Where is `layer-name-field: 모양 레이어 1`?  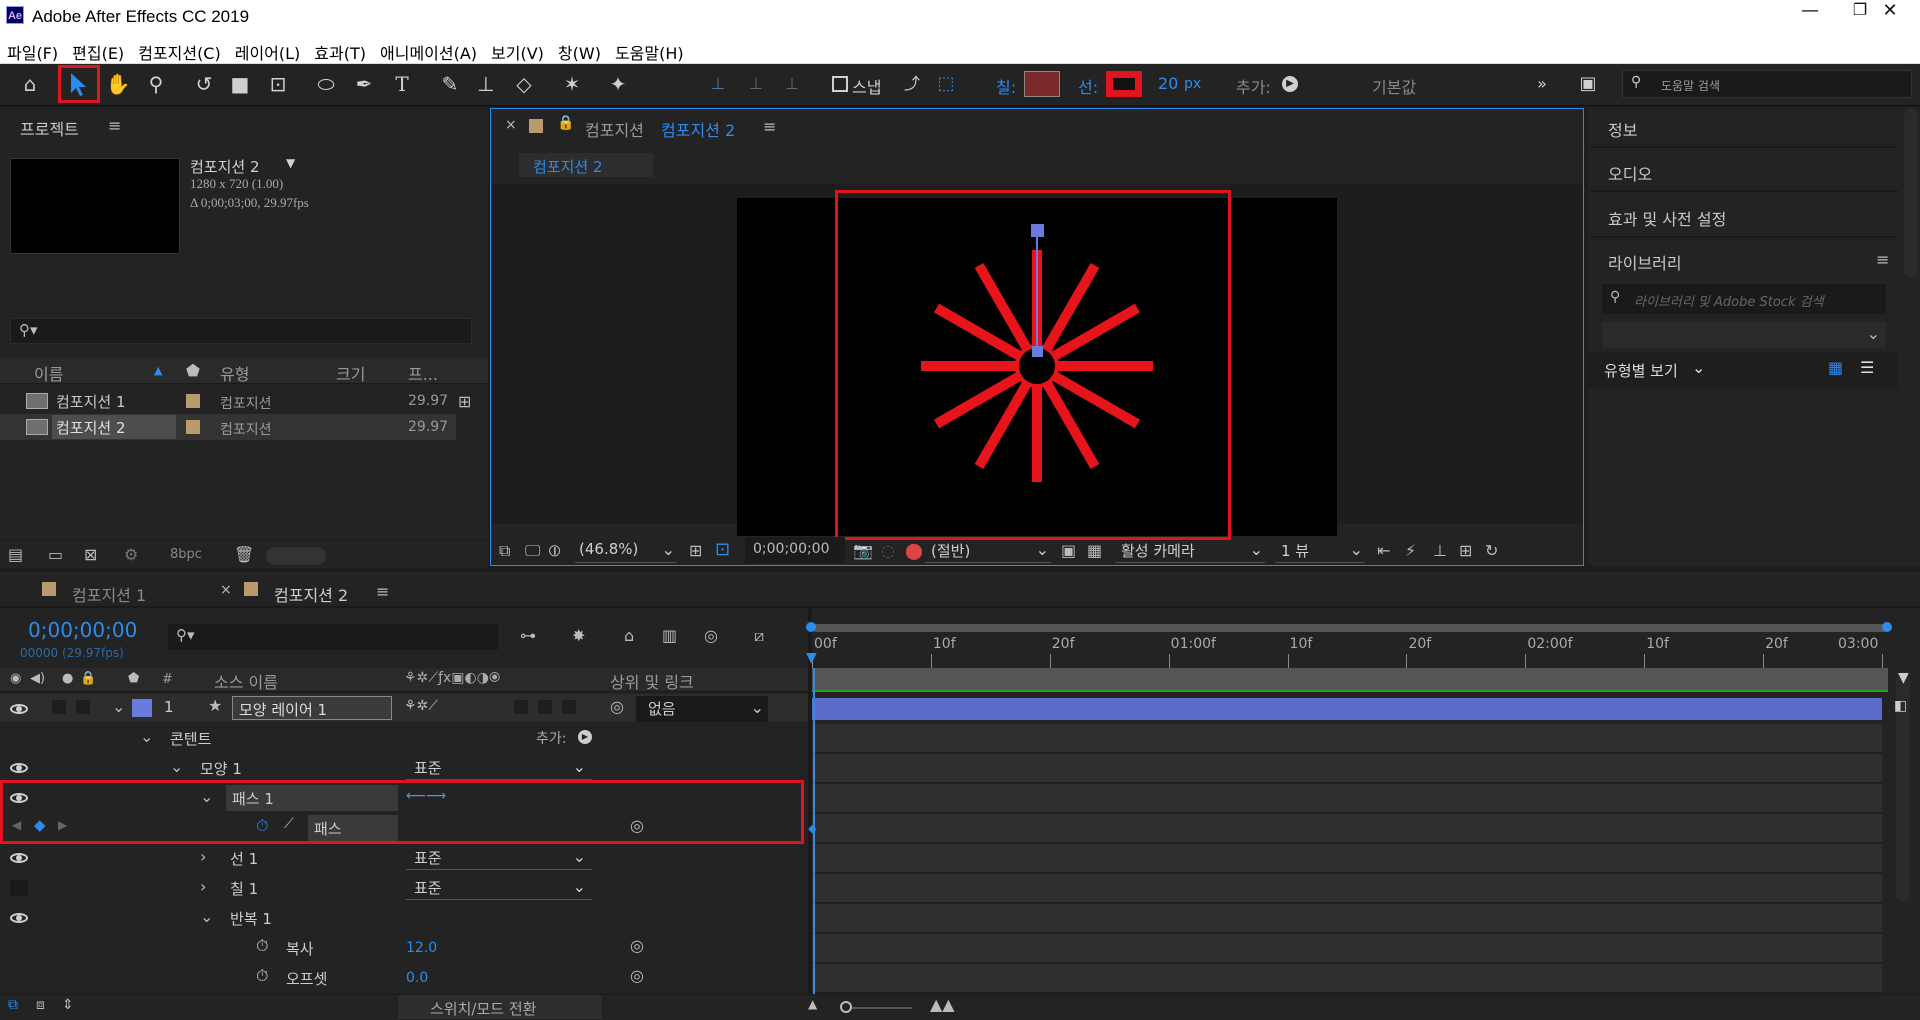 layer-name-field: 모양 레이어 1 is located at coordinates (312, 708).